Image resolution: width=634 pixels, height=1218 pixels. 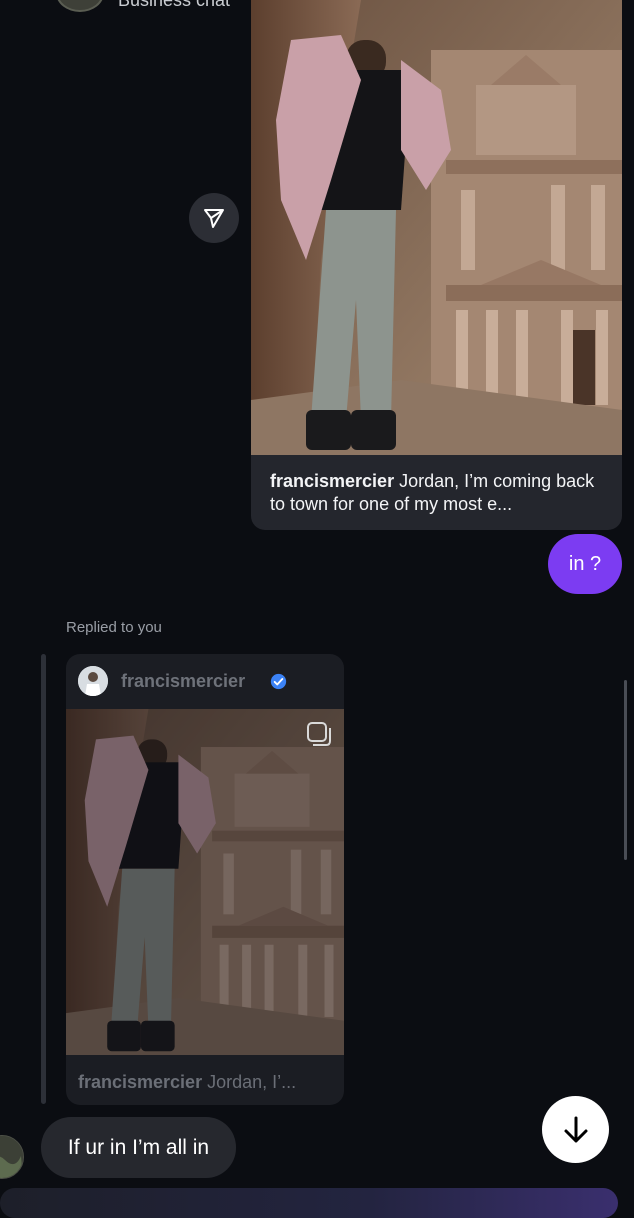 I want to click on replied-image-overlay, so click(x=205, y=882).